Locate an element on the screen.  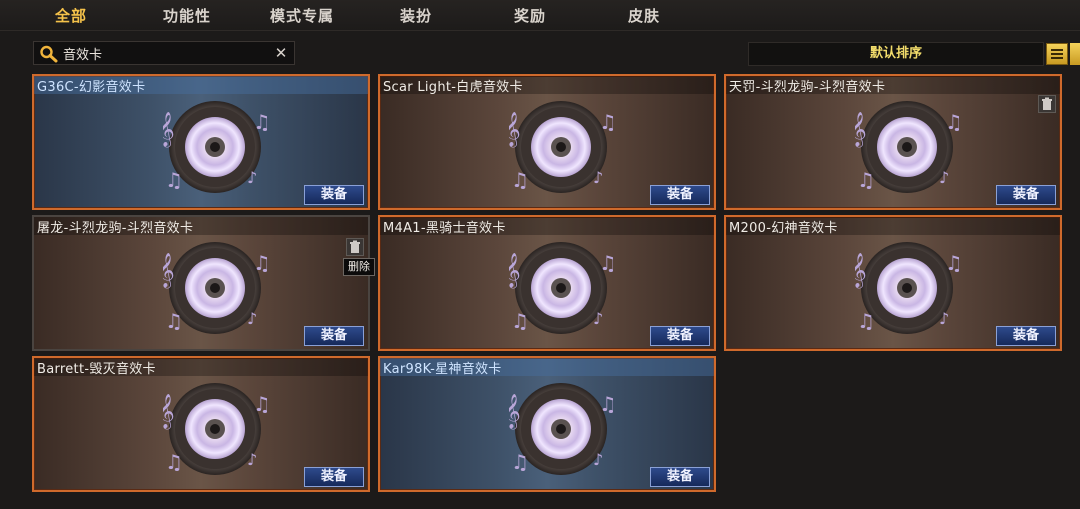
delete-tooltip: 删除 is located at coordinates (359, 267).